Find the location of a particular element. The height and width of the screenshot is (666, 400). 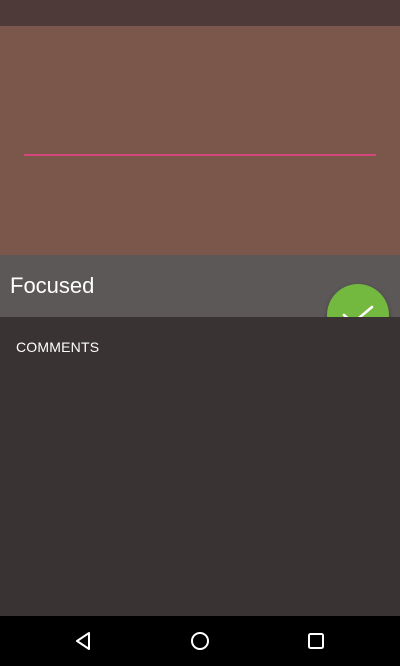

nav-recents-button is located at coordinates (316, 641).